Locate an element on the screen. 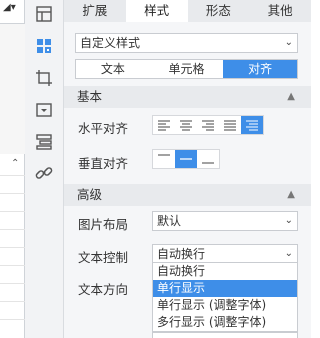  vertical-align-group is located at coordinates (186, 159).